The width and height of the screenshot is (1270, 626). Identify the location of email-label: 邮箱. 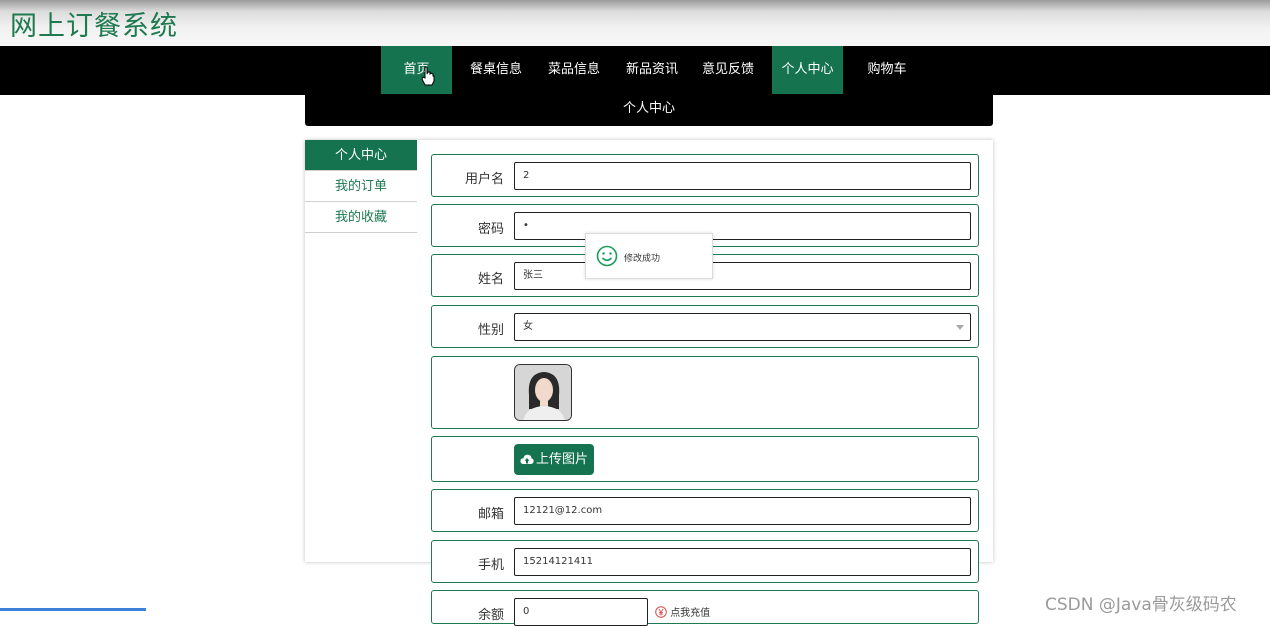
(490, 514).